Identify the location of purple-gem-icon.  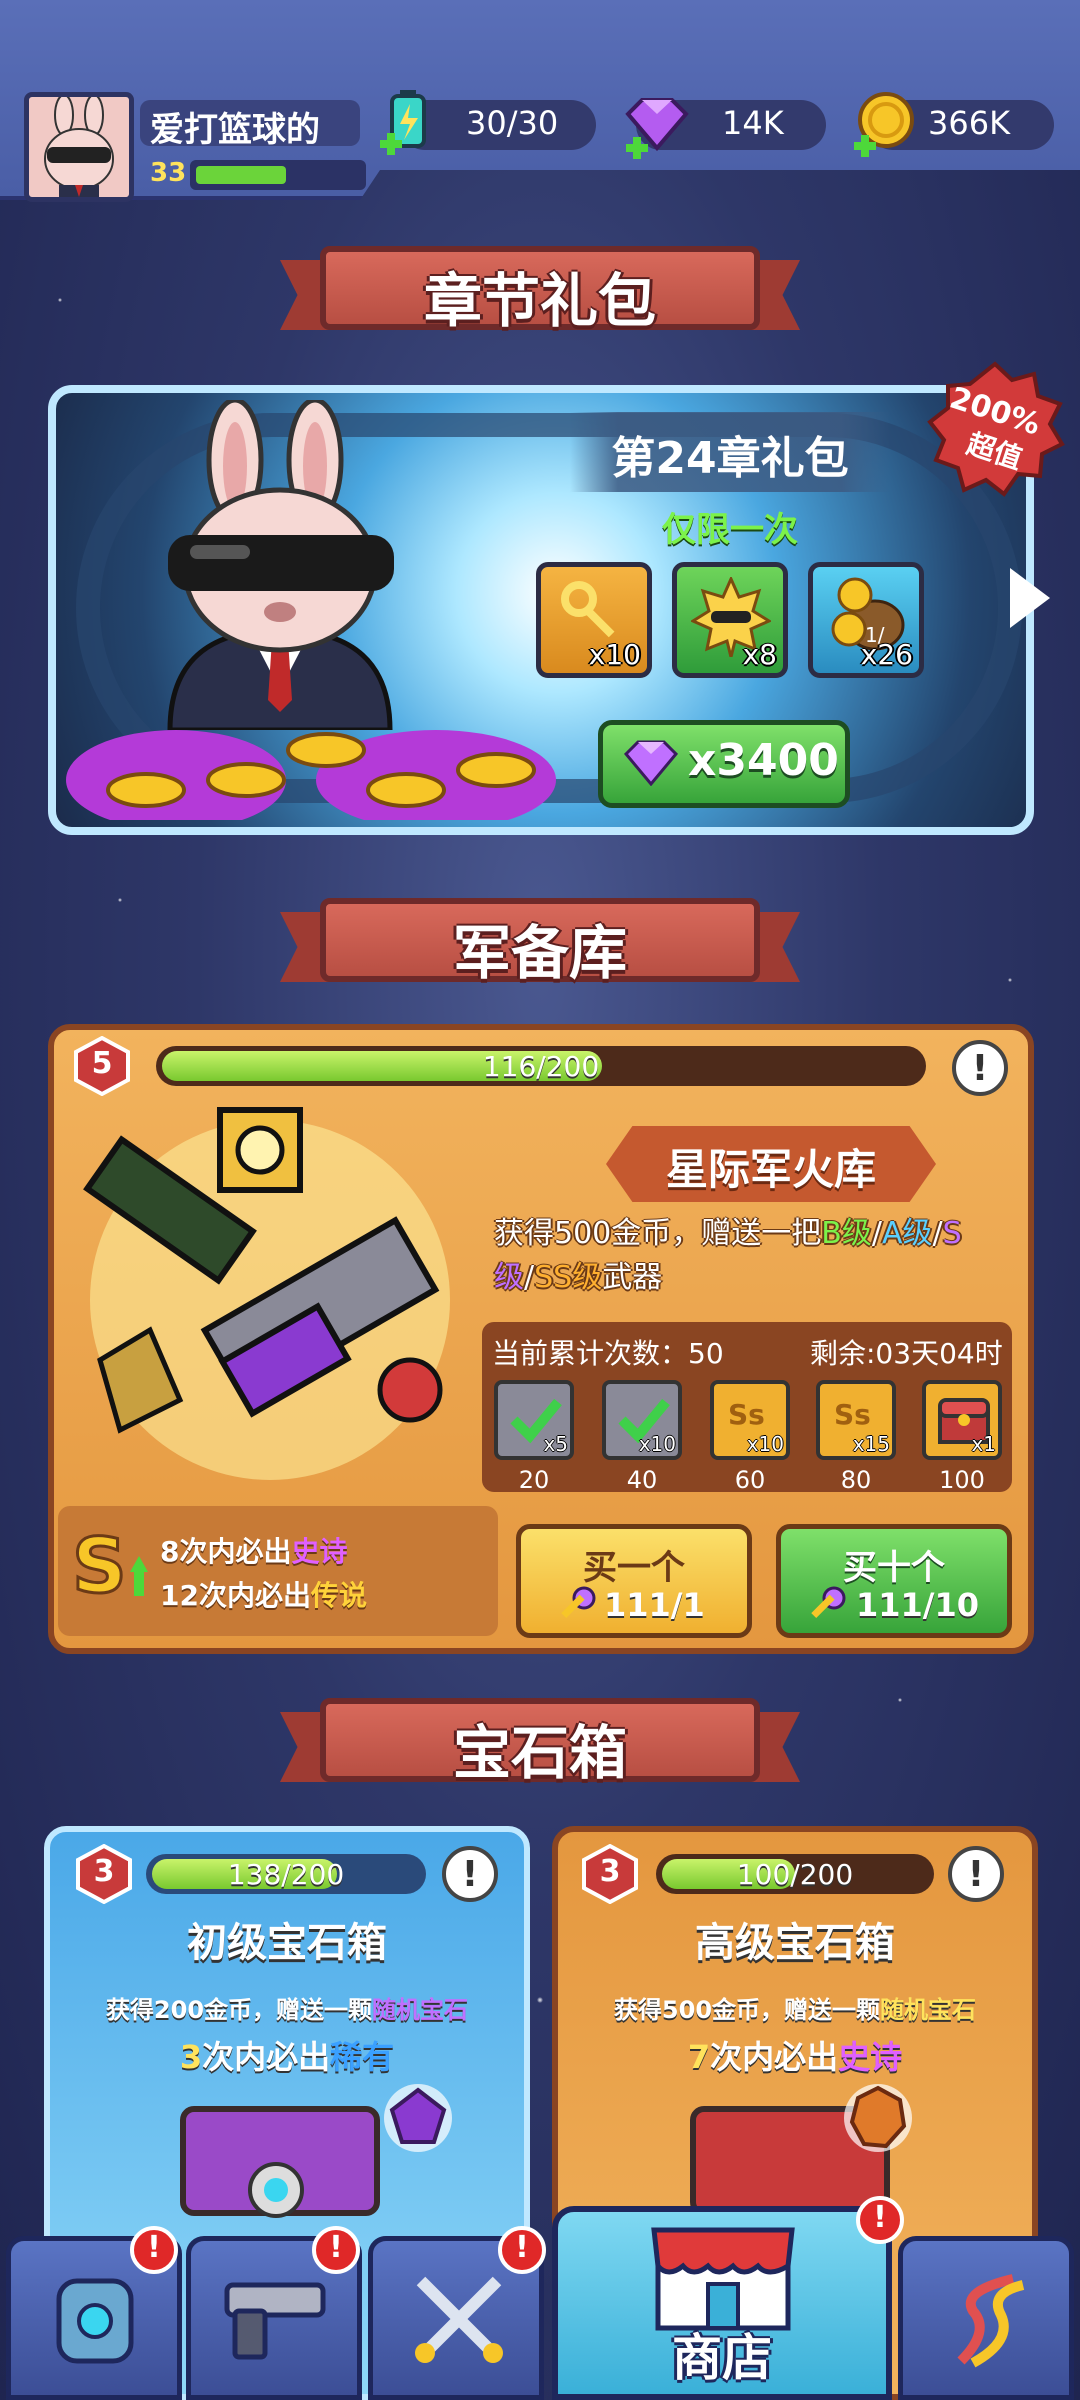
(418, 2120).